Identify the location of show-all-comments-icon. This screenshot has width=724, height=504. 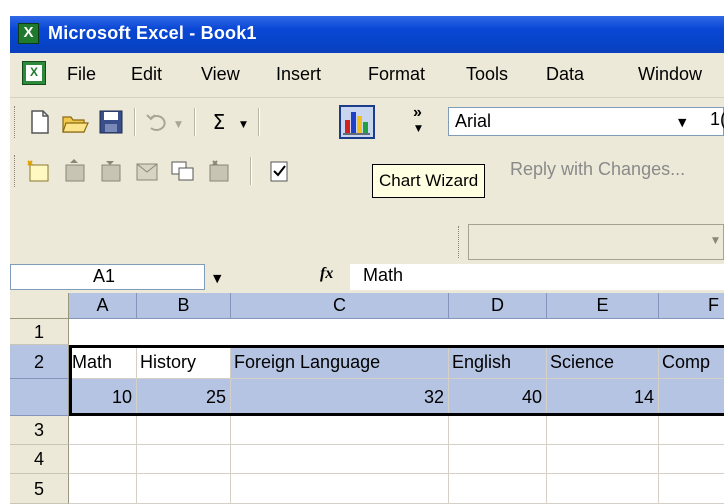
(183, 171).